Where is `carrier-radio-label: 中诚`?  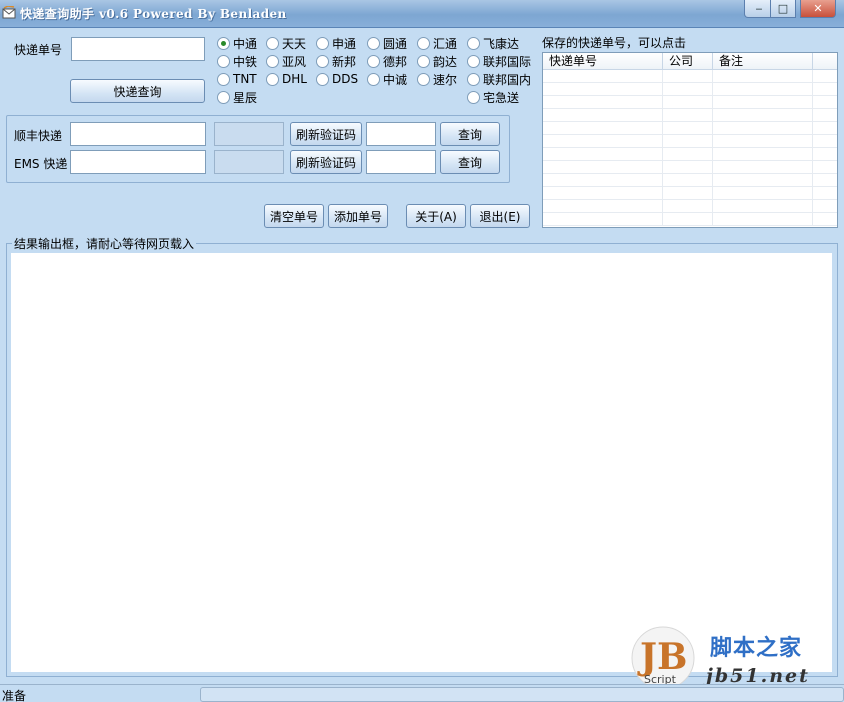 carrier-radio-label: 中诚 is located at coordinates (395, 79).